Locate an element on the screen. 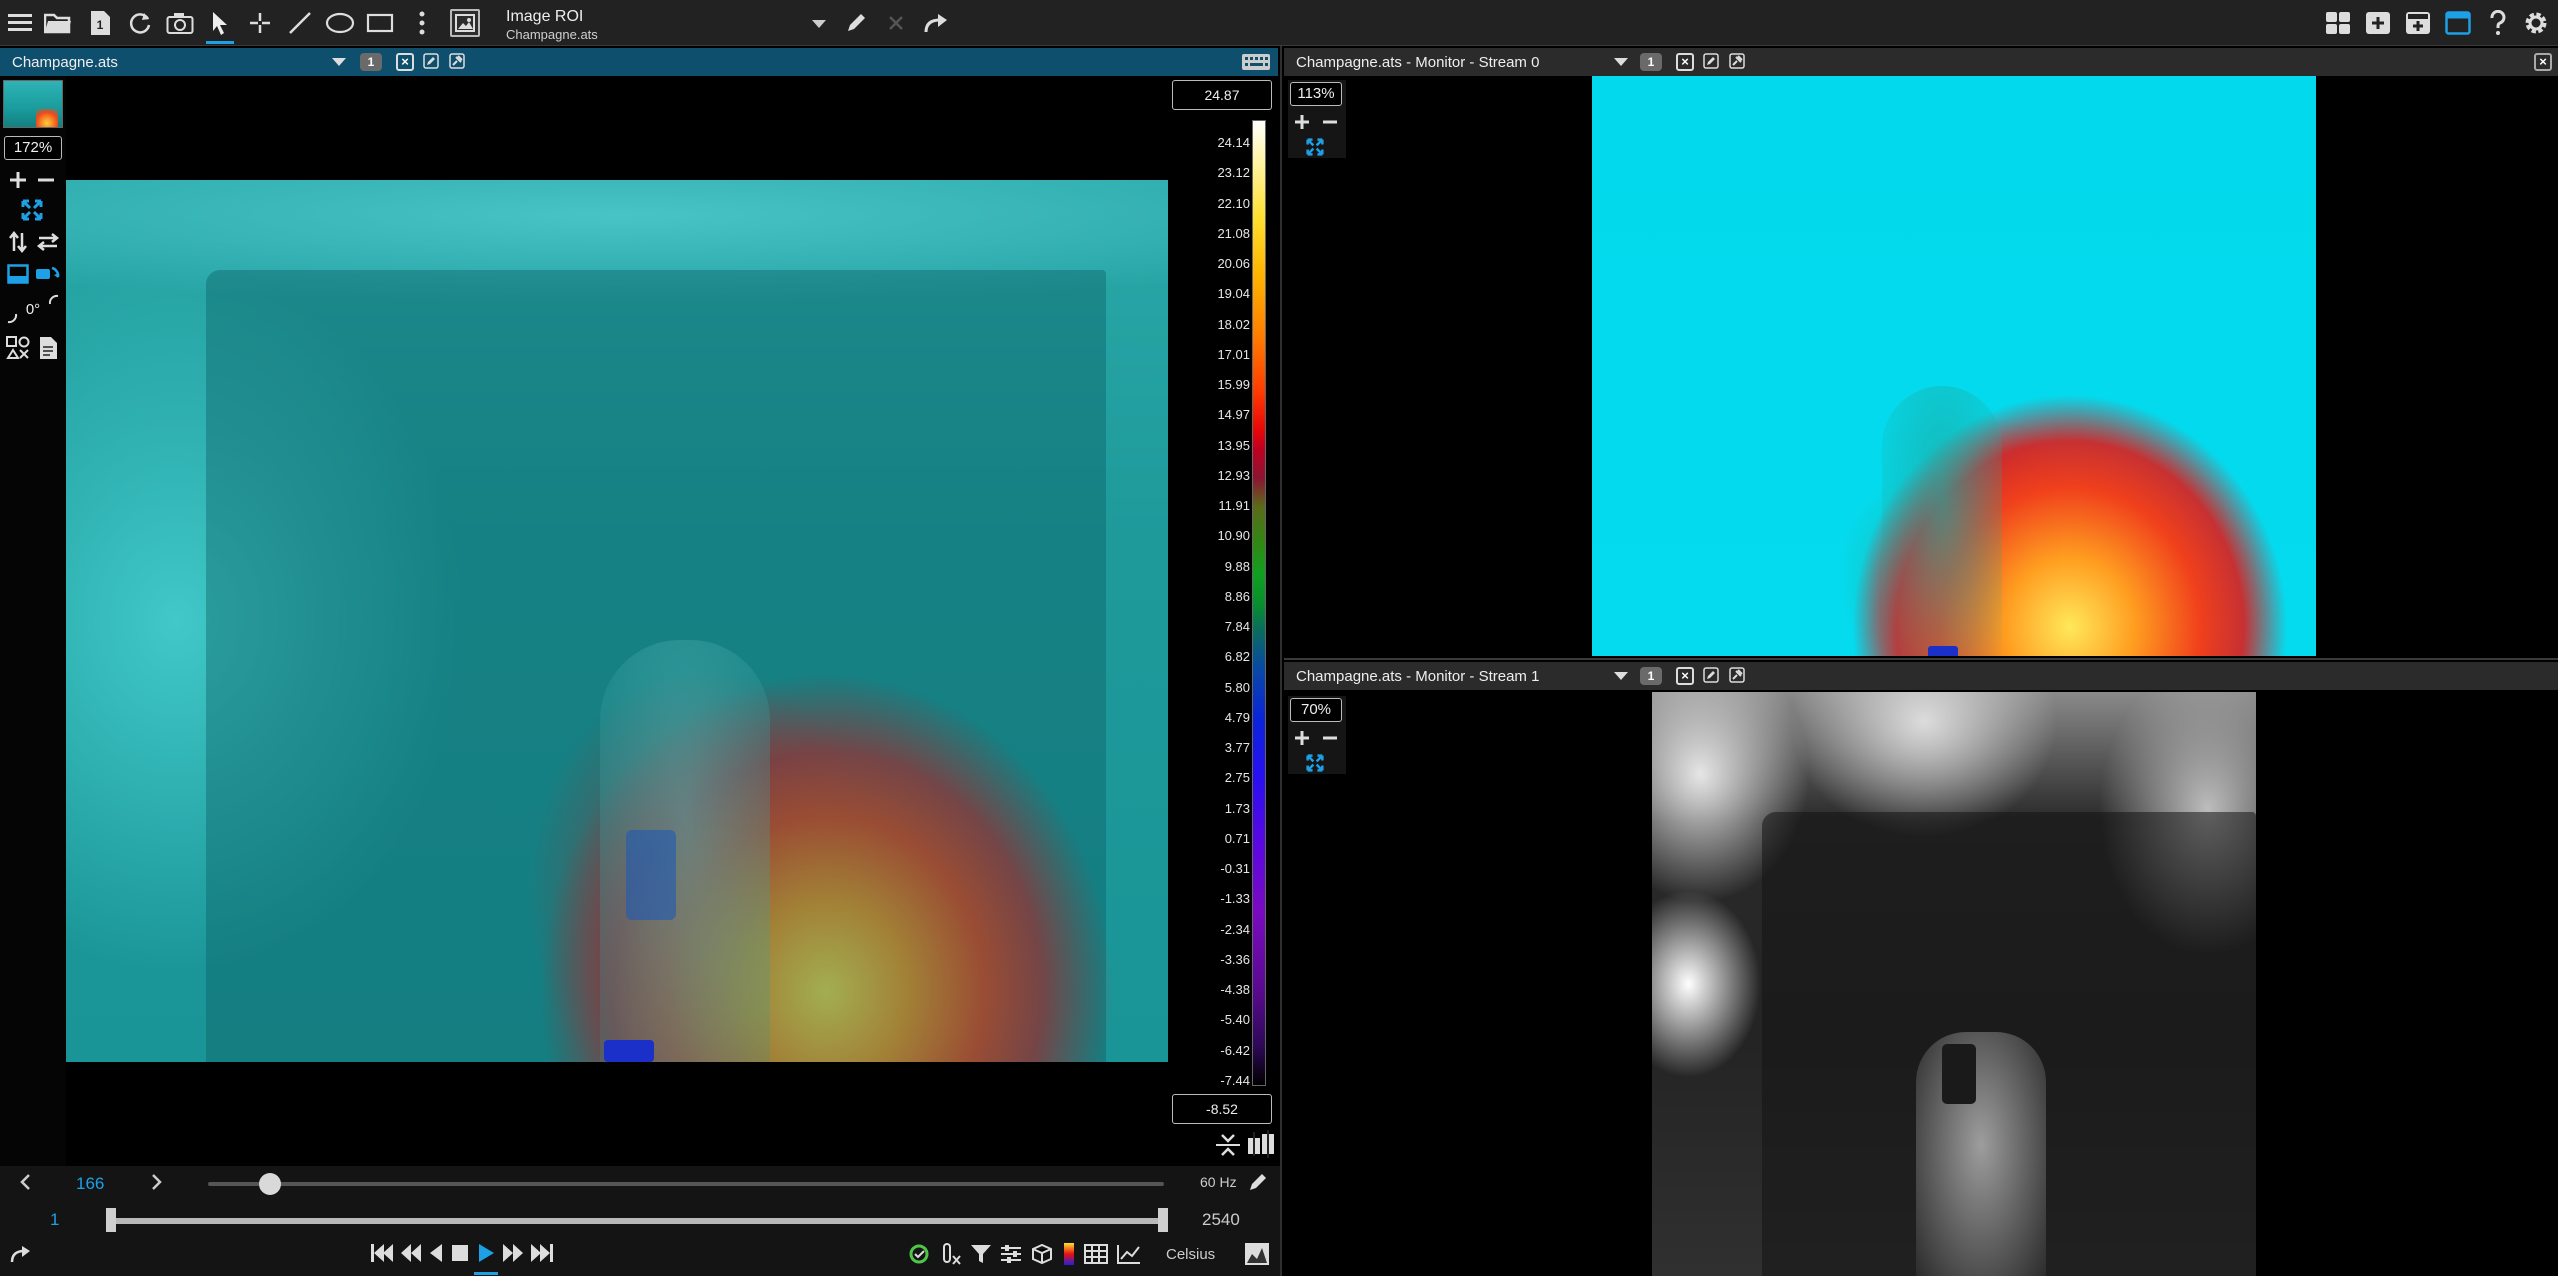  range-start-handle is located at coordinates (111, 1220).